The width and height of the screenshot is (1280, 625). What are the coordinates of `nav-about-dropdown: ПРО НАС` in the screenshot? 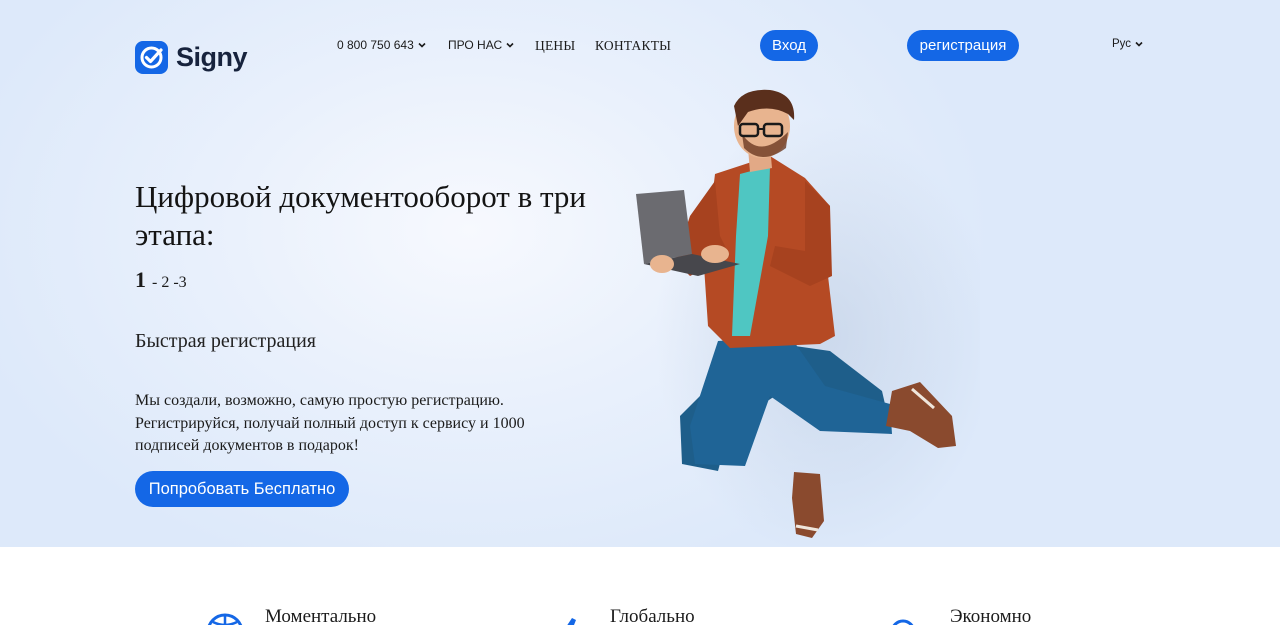 It's located at (481, 45).